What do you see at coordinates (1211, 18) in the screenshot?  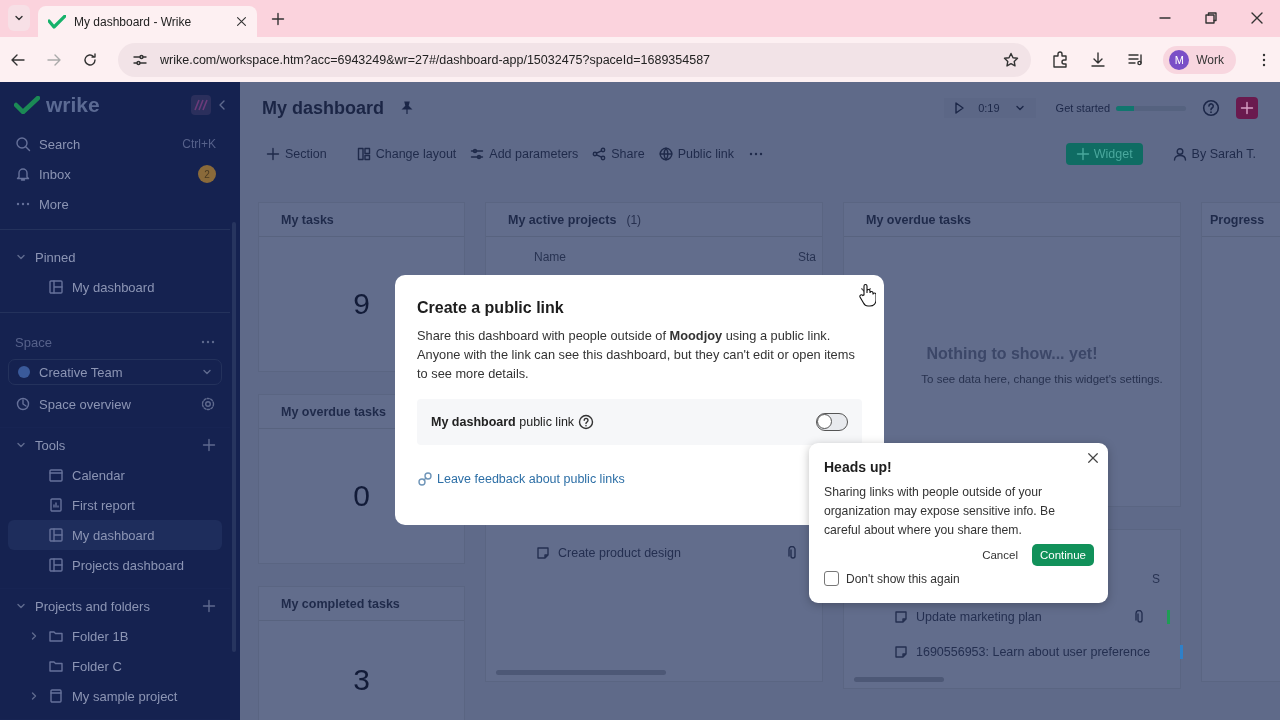 I see `restore-icon` at bounding box center [1211, 18].